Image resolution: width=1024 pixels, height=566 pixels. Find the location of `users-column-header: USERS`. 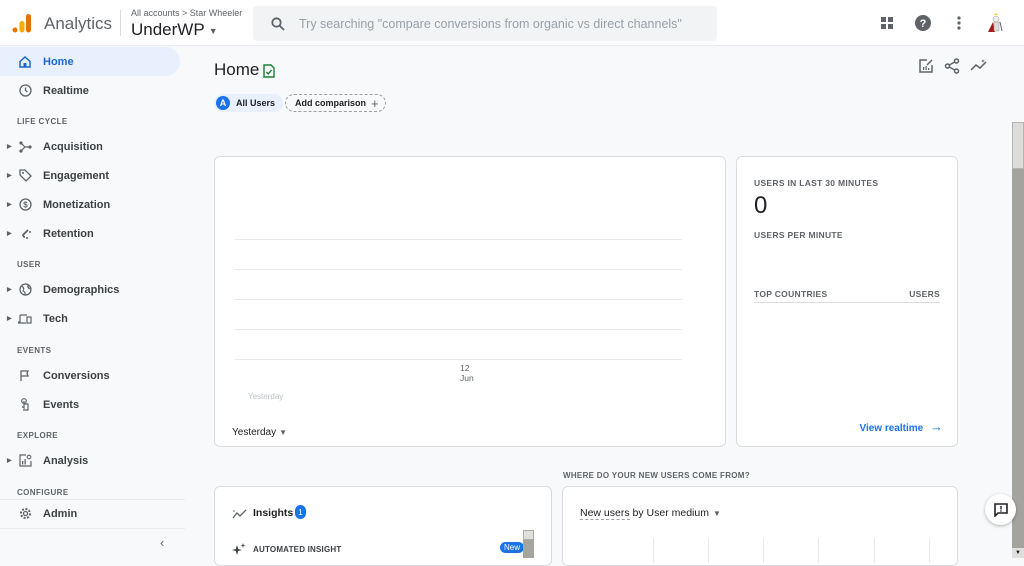

users-column-header: USERS is located at coordinates (924, 294).